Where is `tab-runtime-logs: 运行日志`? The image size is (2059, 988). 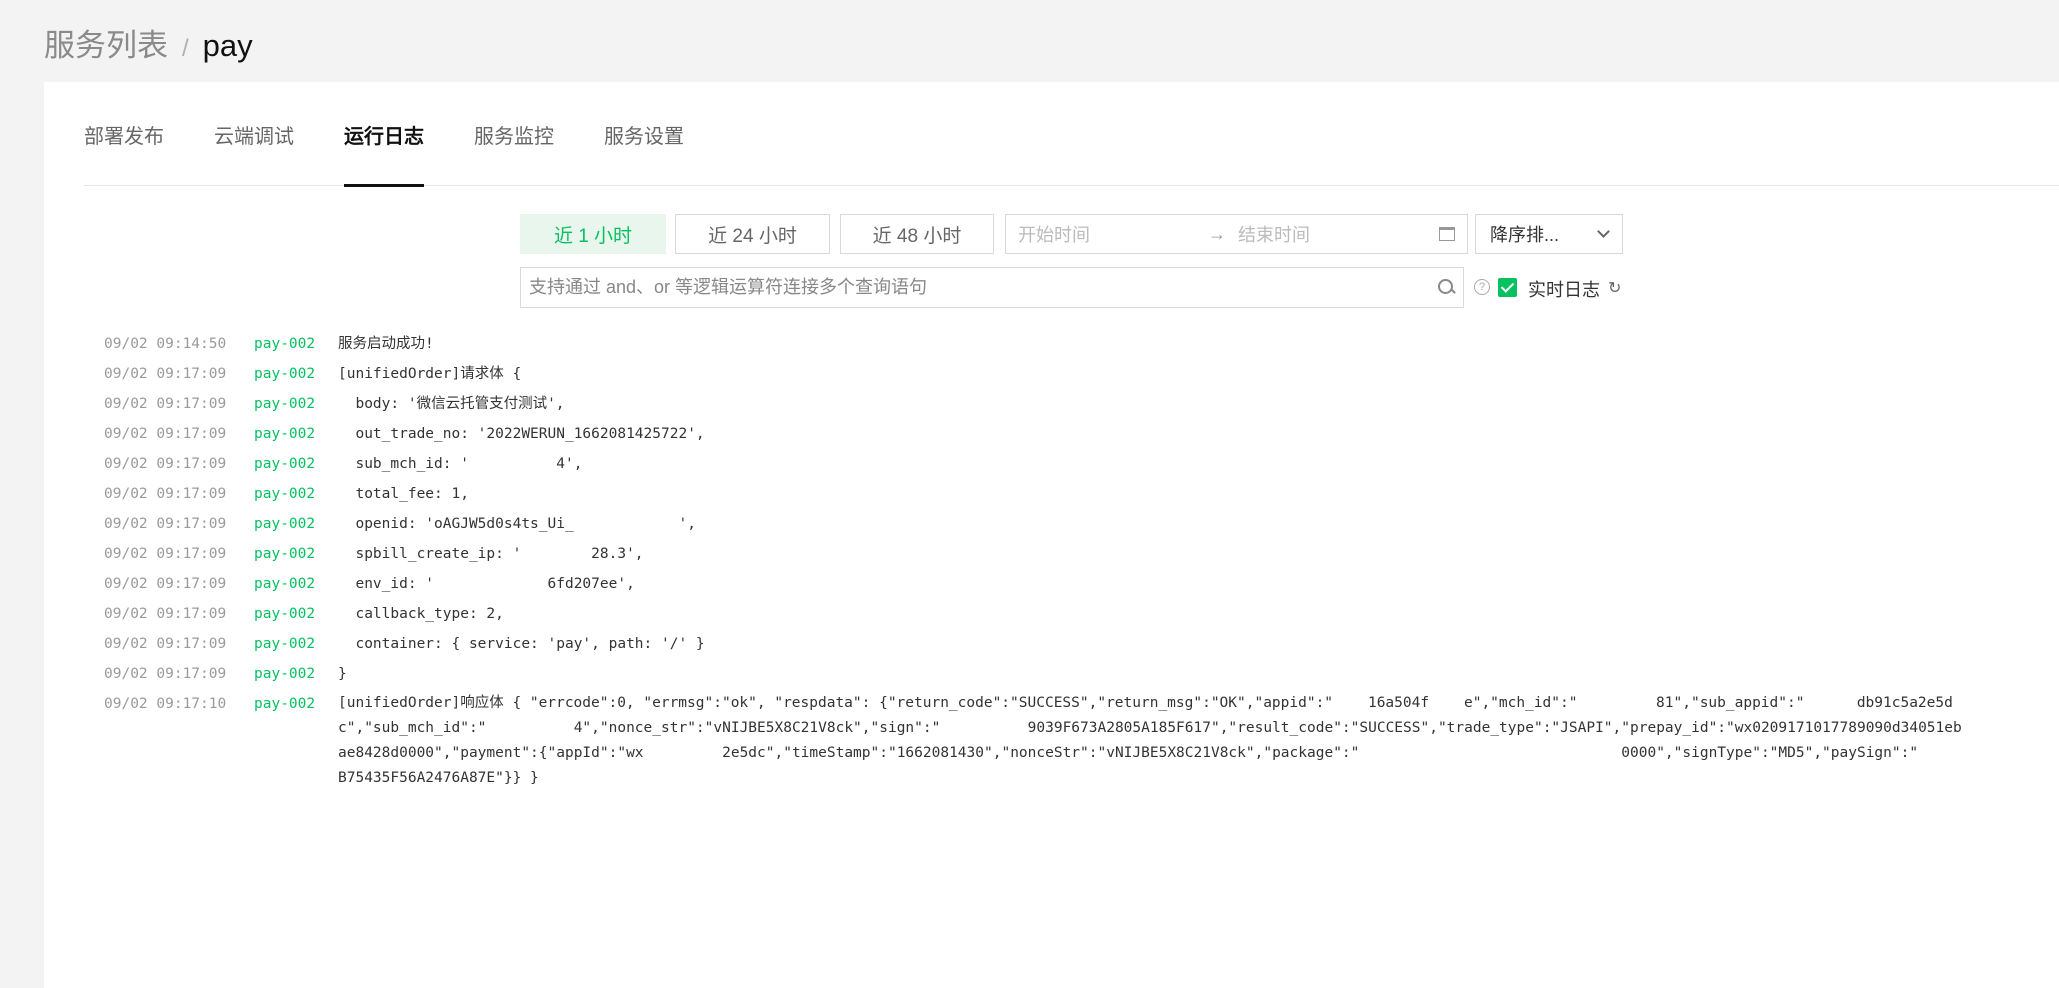
tab-runtime-logs: 运行日志 is located at coordinates (384, 134).